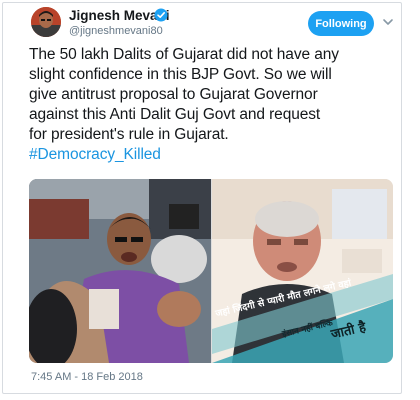  What do you see at coordinates (388, 22) in the screenshot?
I see `chevron-down-icon` at bounding box center [388, 22].